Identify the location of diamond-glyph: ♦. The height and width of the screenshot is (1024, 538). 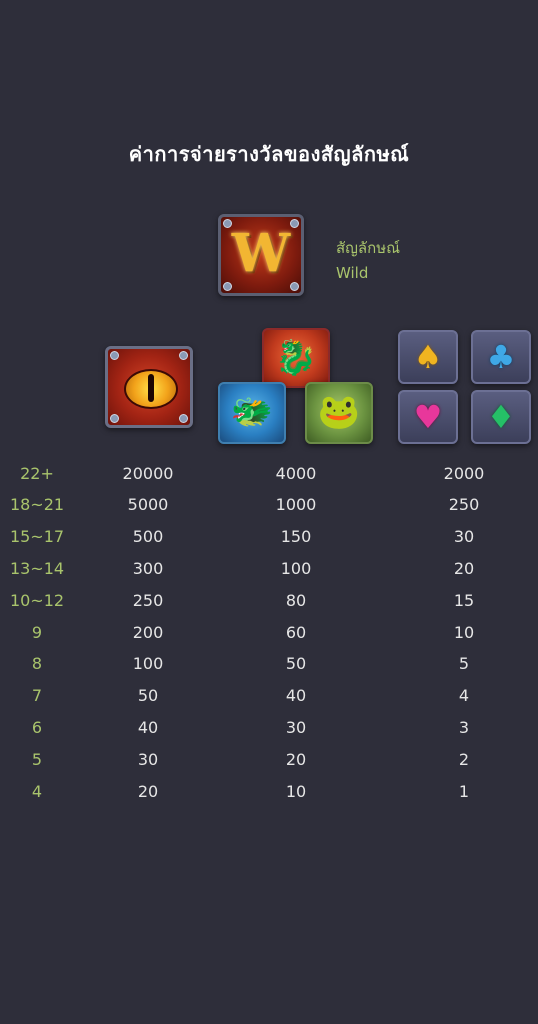
(501, 417).